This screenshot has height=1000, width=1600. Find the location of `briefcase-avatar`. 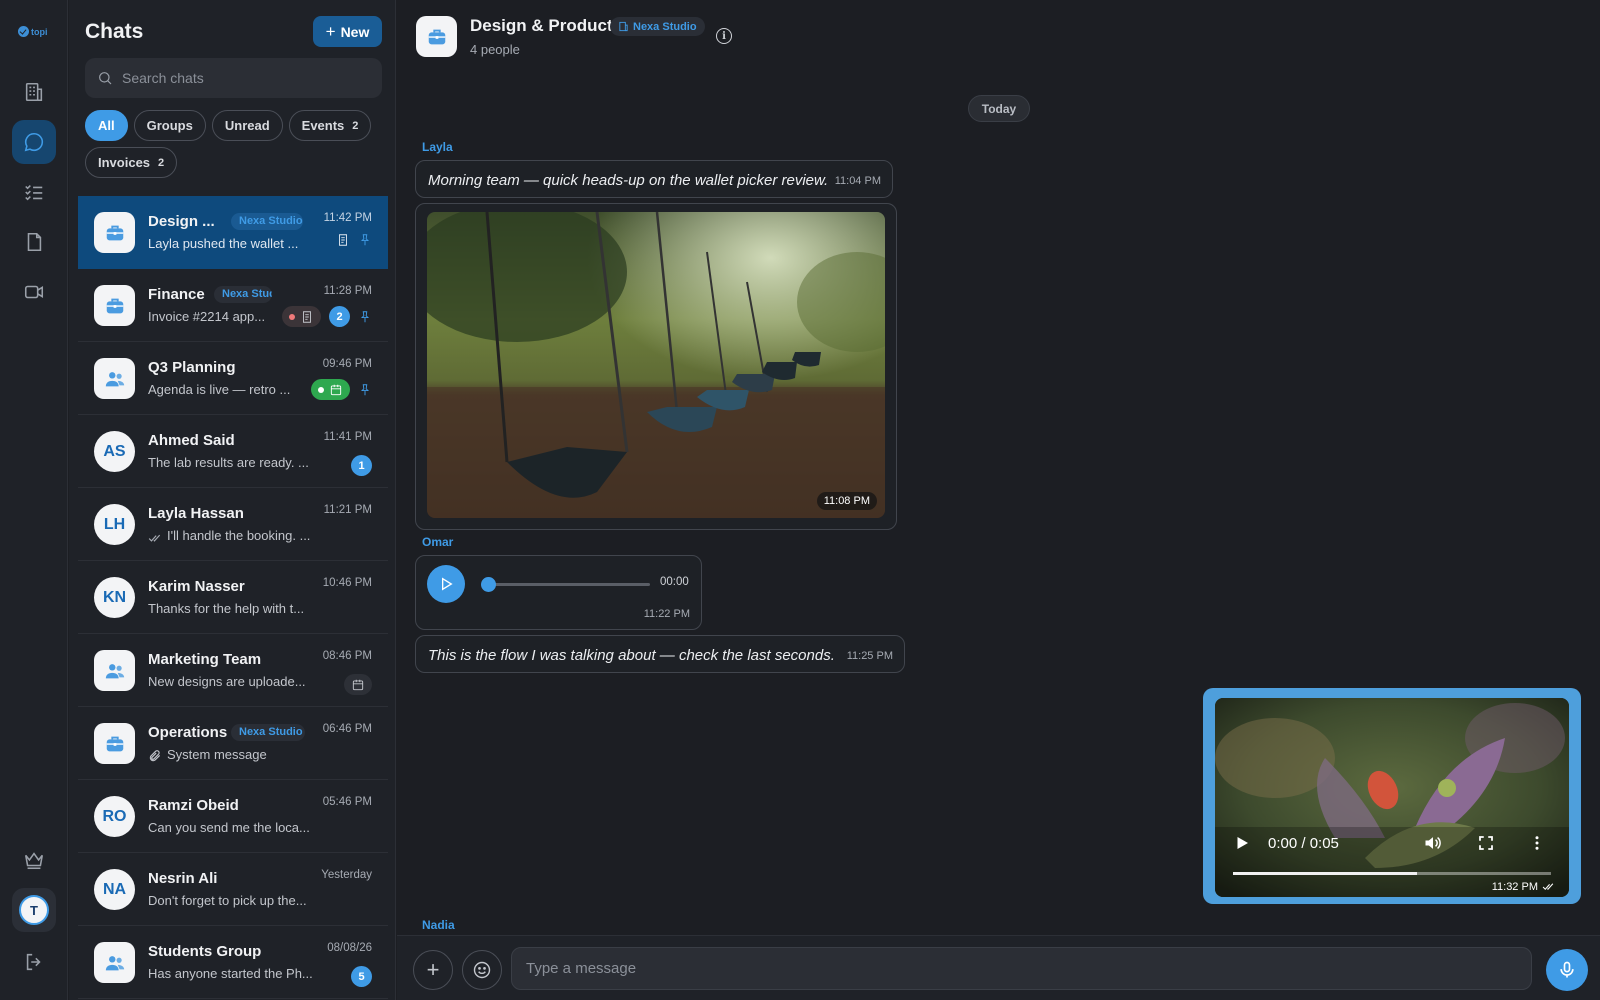

briefcase-avatar is located at coordinates (114, 743).